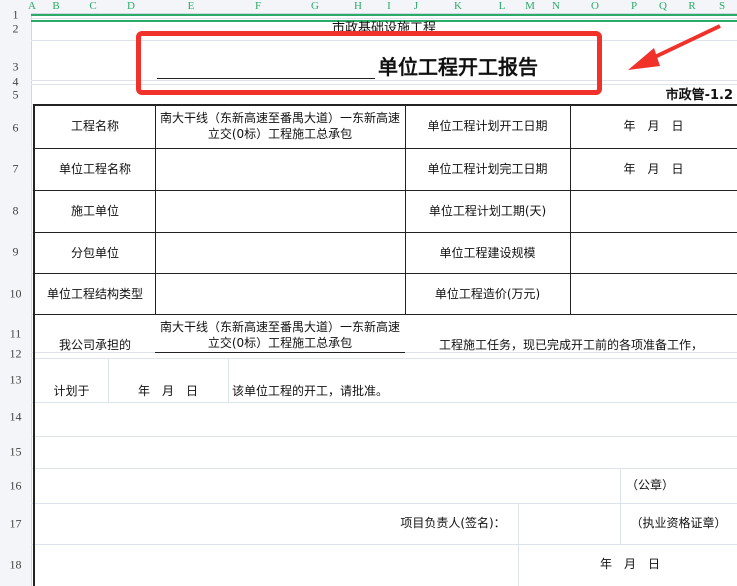 This screenshot has height=586, width=737. I want to click on label-scale: 单位工程建设规模, so click(487, 252).